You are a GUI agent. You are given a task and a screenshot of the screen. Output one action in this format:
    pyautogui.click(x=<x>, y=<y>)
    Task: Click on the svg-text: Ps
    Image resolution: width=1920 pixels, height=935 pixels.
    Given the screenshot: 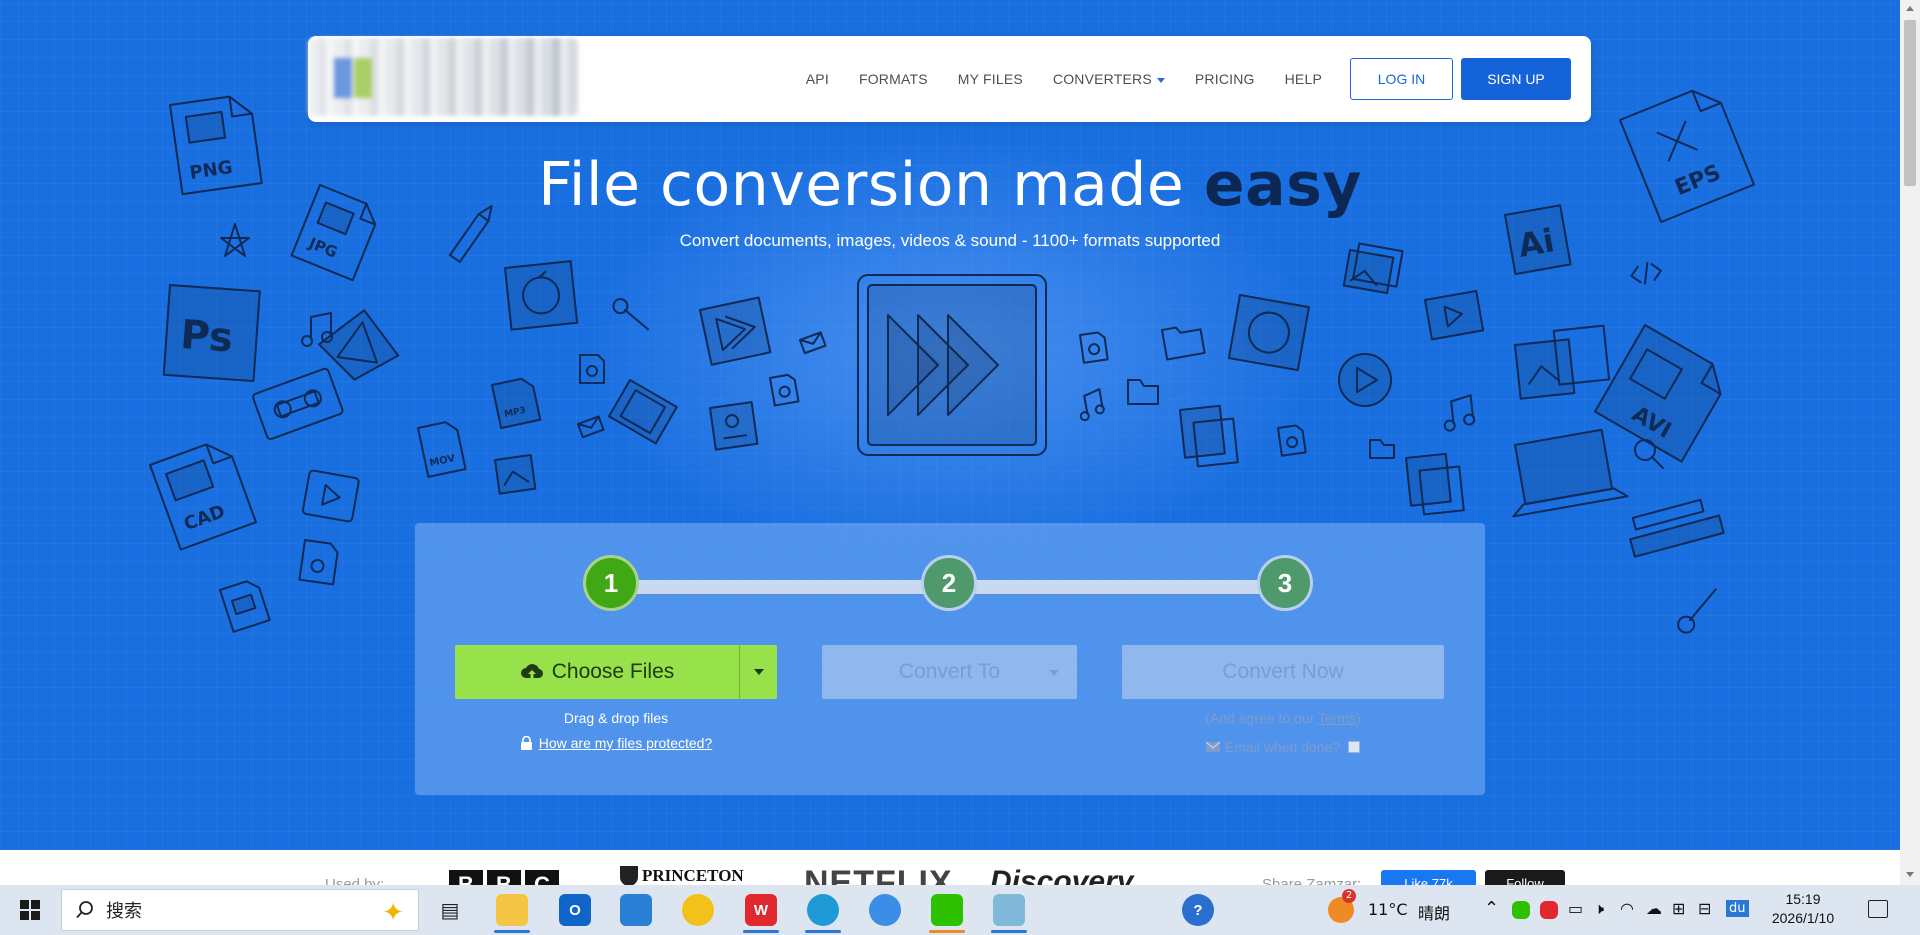 What is the action you would take?
    pyautogui.click(x=207, y=337)
    